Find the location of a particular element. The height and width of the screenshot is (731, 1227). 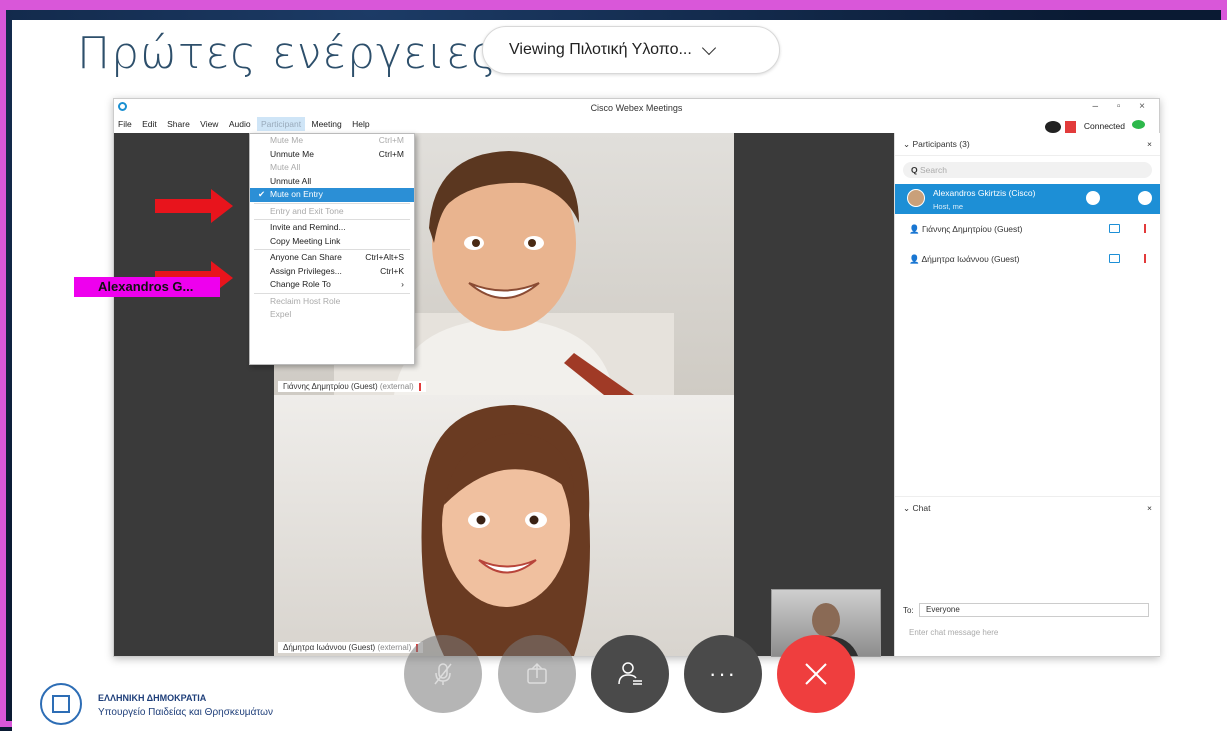

connection-status: Connected is located at coordinates (1094, 126).